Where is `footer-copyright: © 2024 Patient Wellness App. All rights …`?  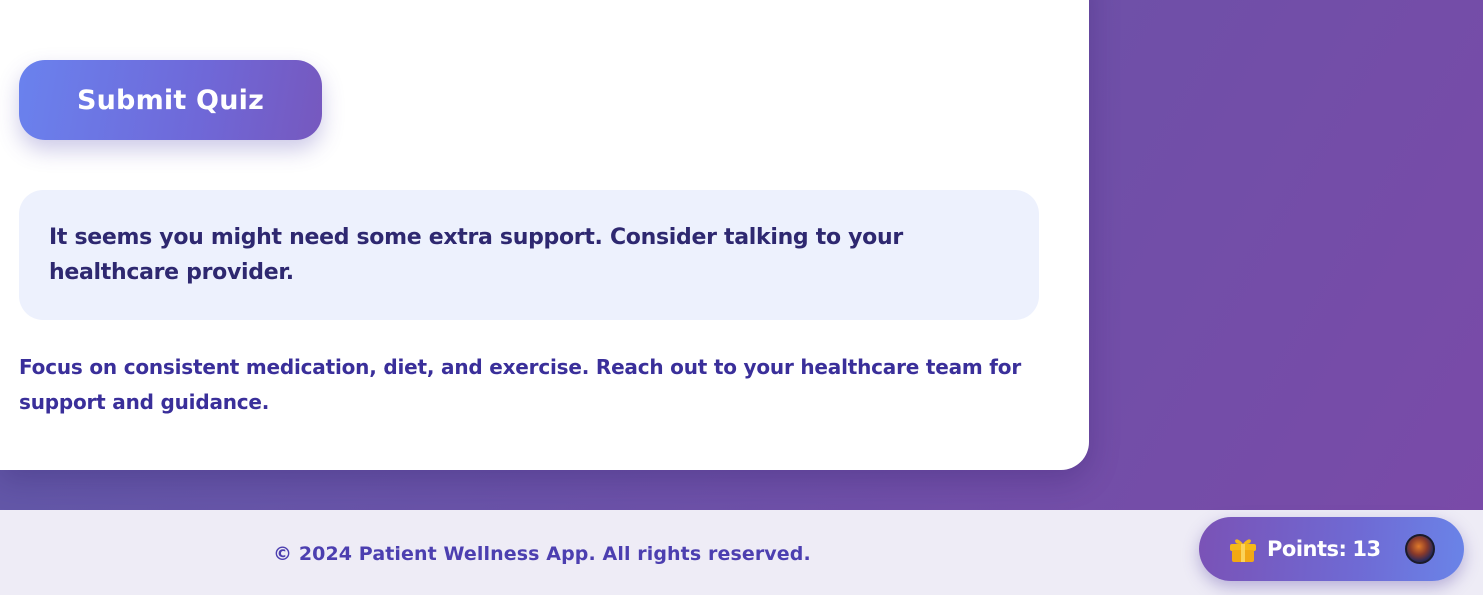
footer-copyright: © 2024 Patient Wellness App. All rights … is located at coordinates (542, 554).